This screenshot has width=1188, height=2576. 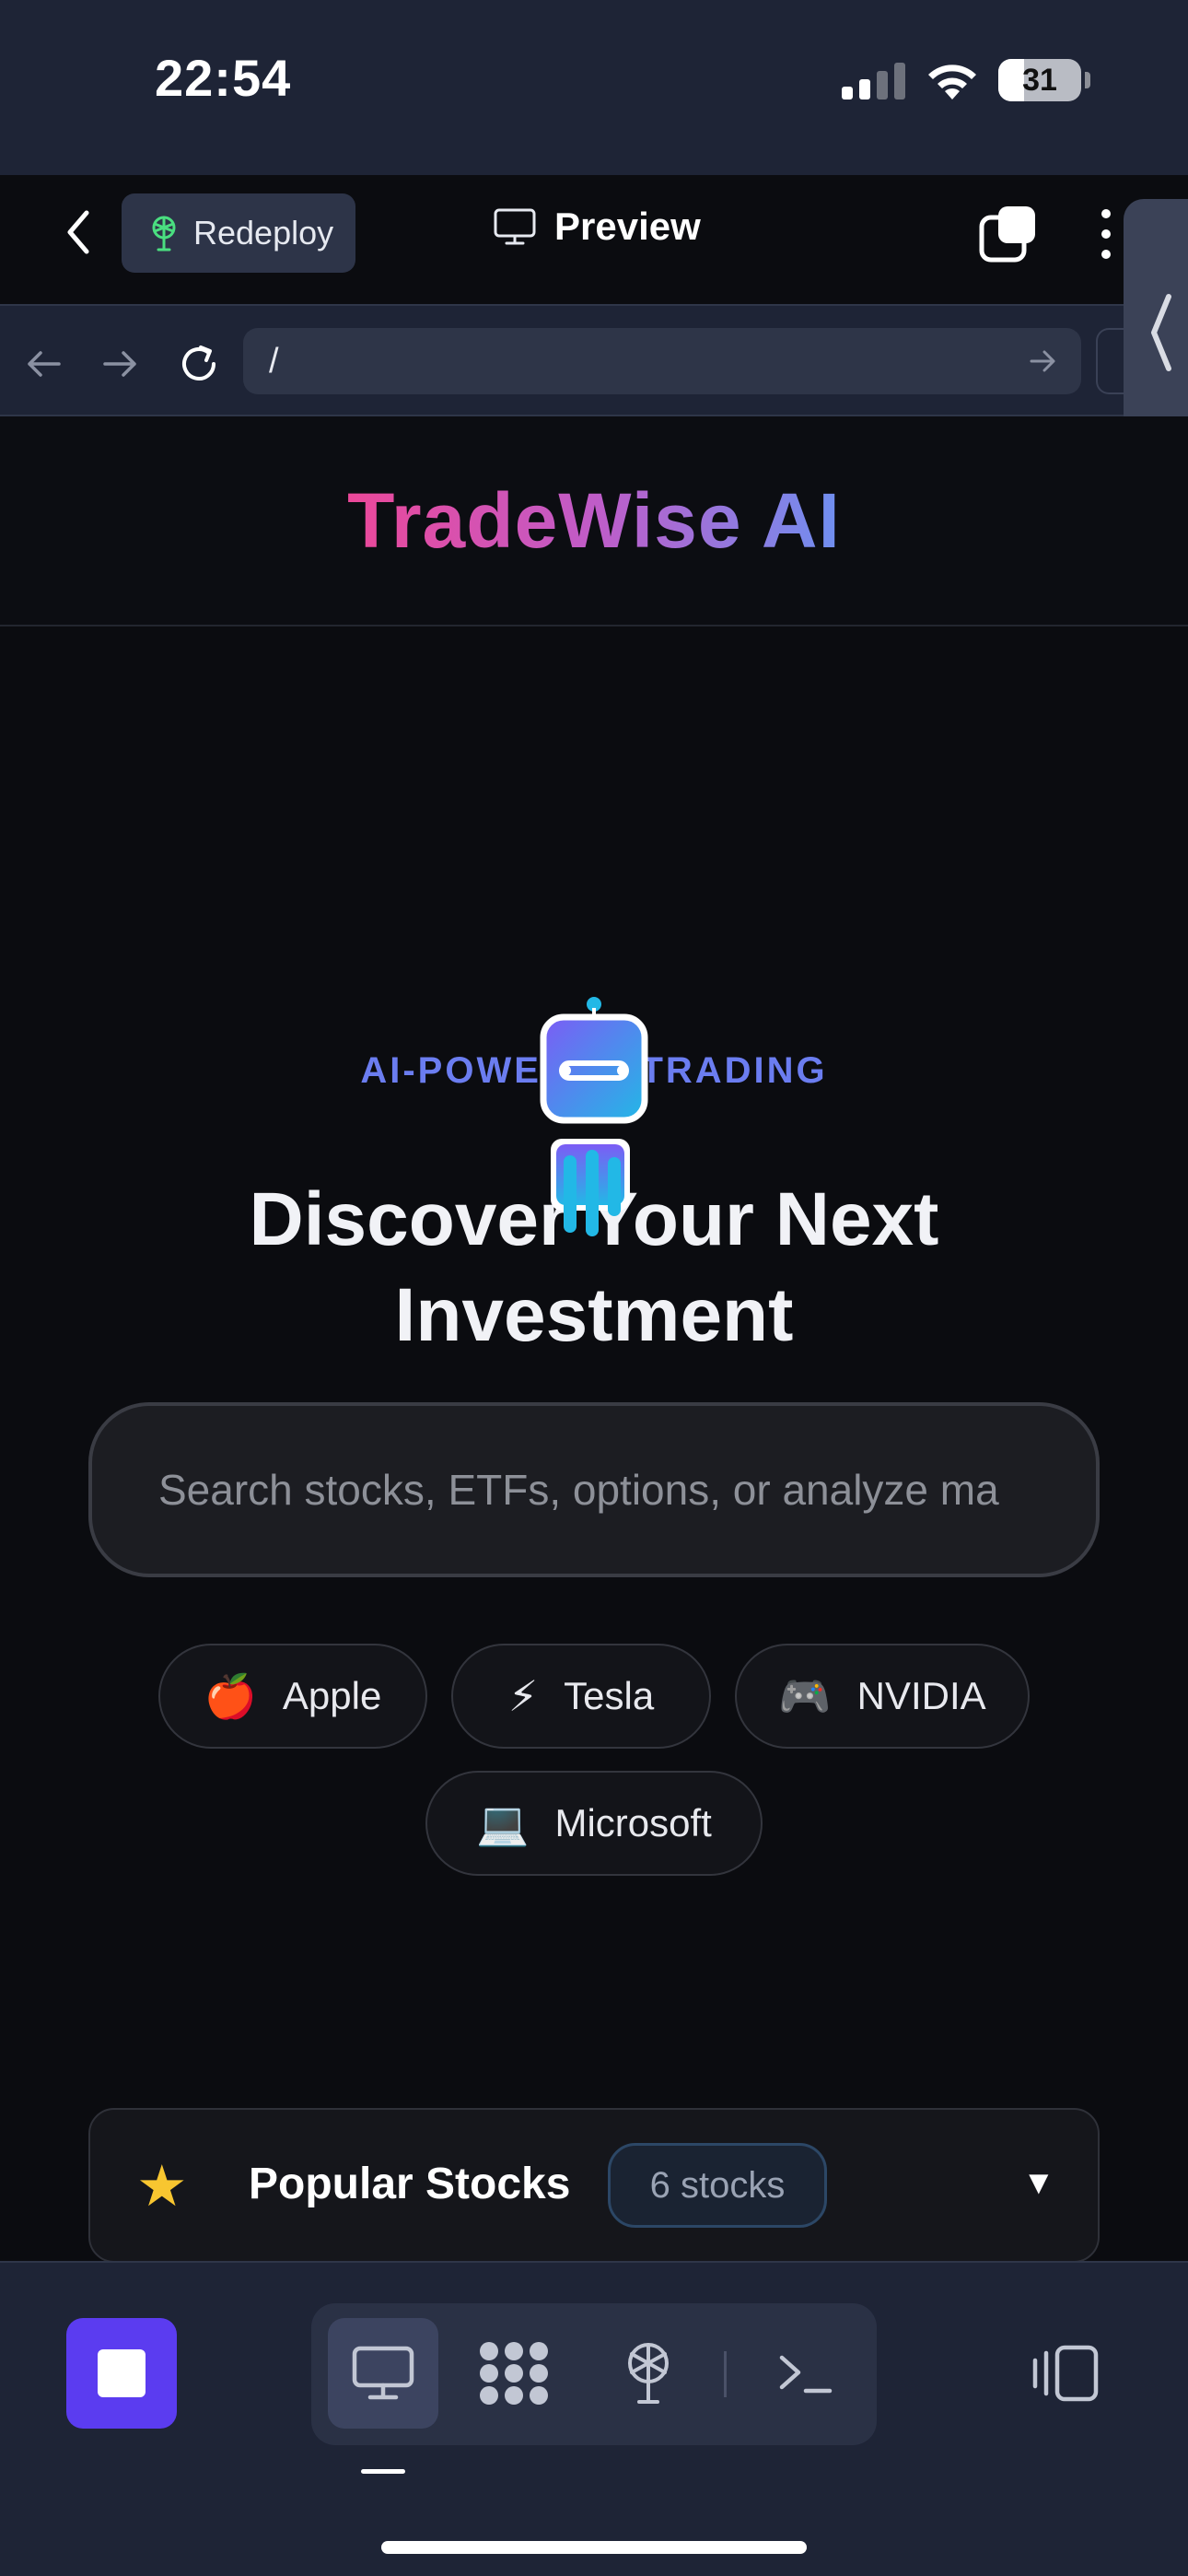 I want to click on stock-count-badge: 6 stocks, so click(x=717, y=2185).